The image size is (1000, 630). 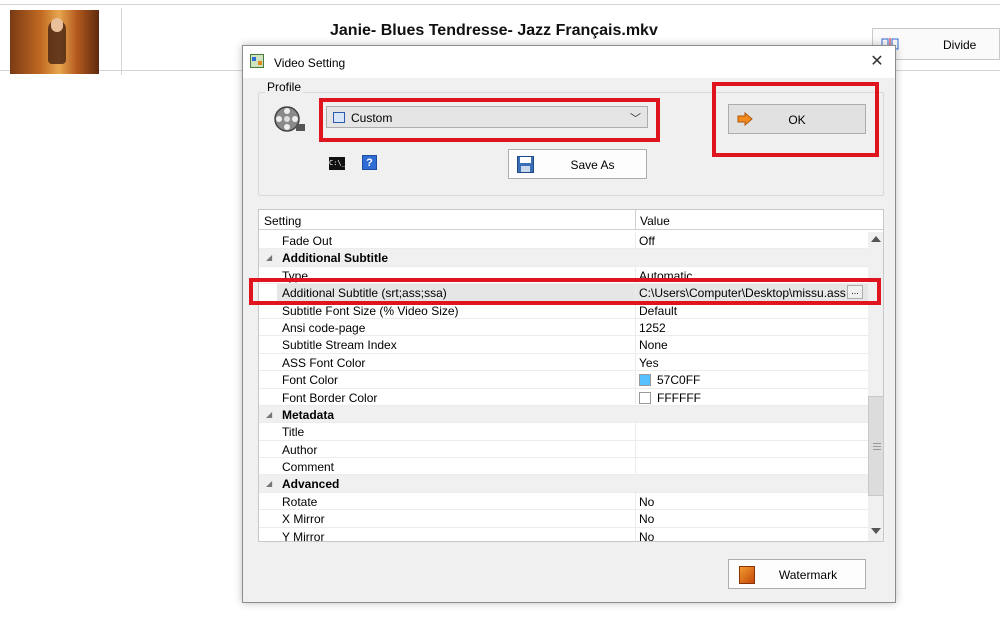 I want to click on setting-value-text: 1252, so click(x=652, y=327).